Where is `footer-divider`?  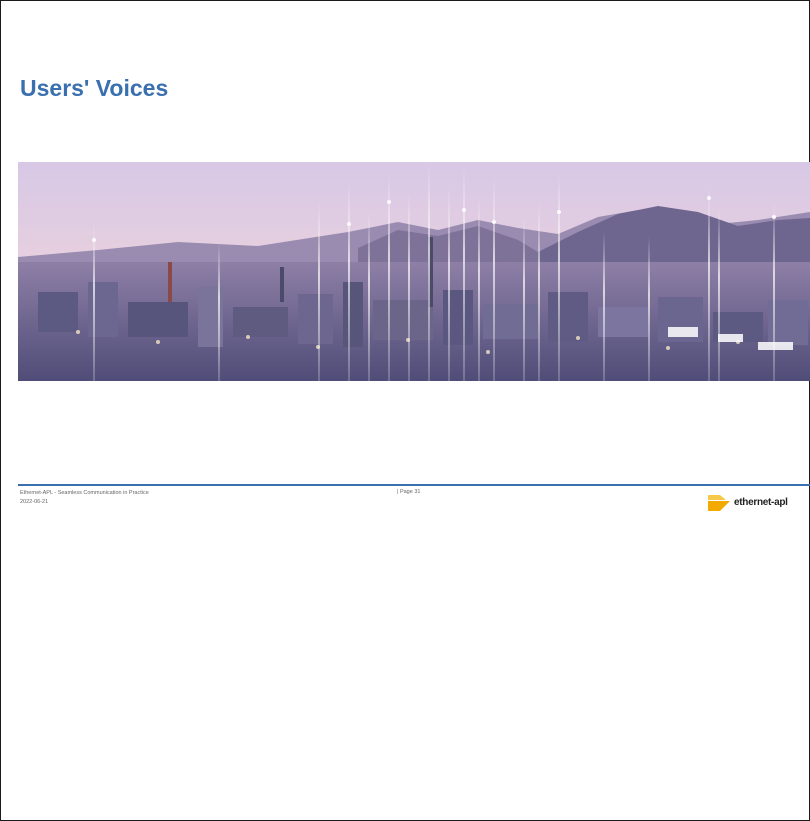 footer-divider is located at coordinates (414, 485).